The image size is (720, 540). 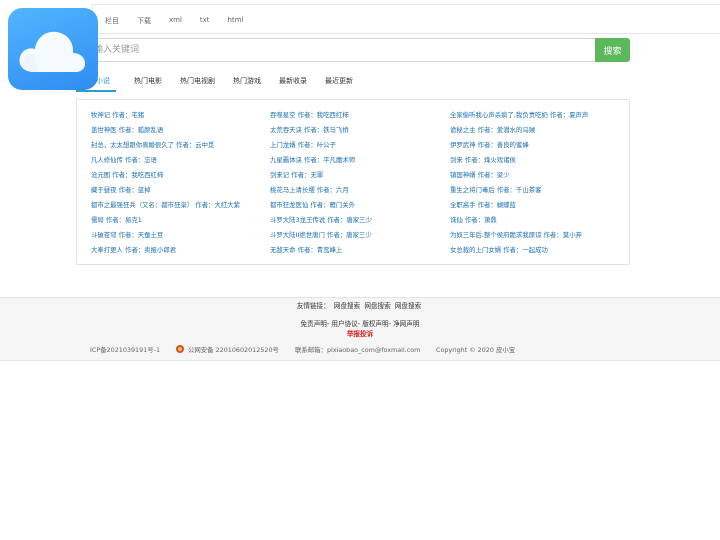 I want to click on top-bar: 栏目 下载 xml txt html, so click(x=406, y=19).